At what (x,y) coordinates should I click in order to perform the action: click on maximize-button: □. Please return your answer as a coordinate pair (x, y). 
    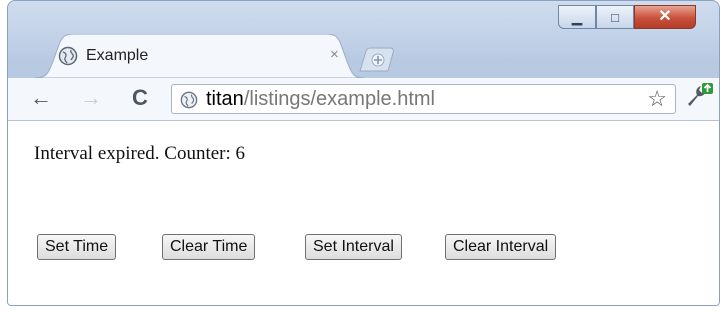
    Looking at the image, I should click on (615, 17).